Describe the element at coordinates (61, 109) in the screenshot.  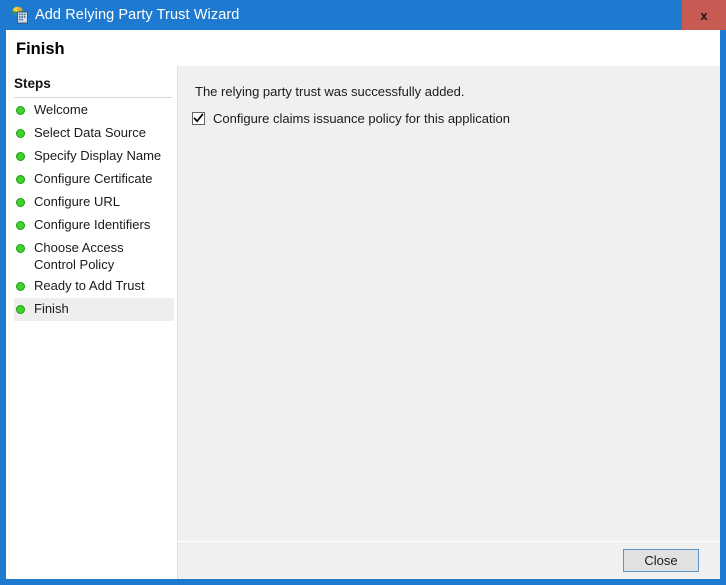
I see `sidebar-item-label: Welcome` at that location.